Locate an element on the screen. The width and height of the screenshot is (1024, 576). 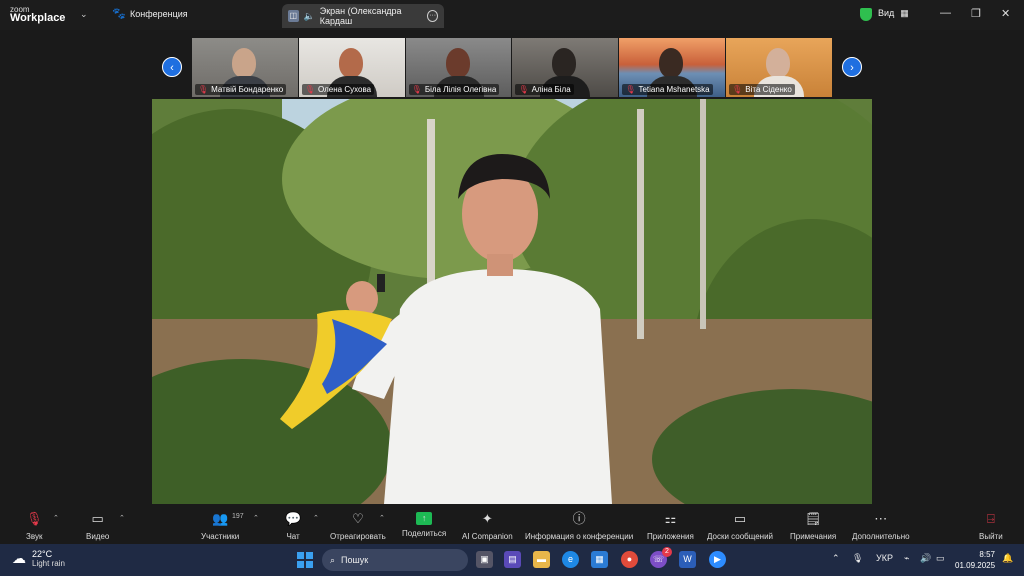
store-icon: ▦ is located at coordinates (599, 559).